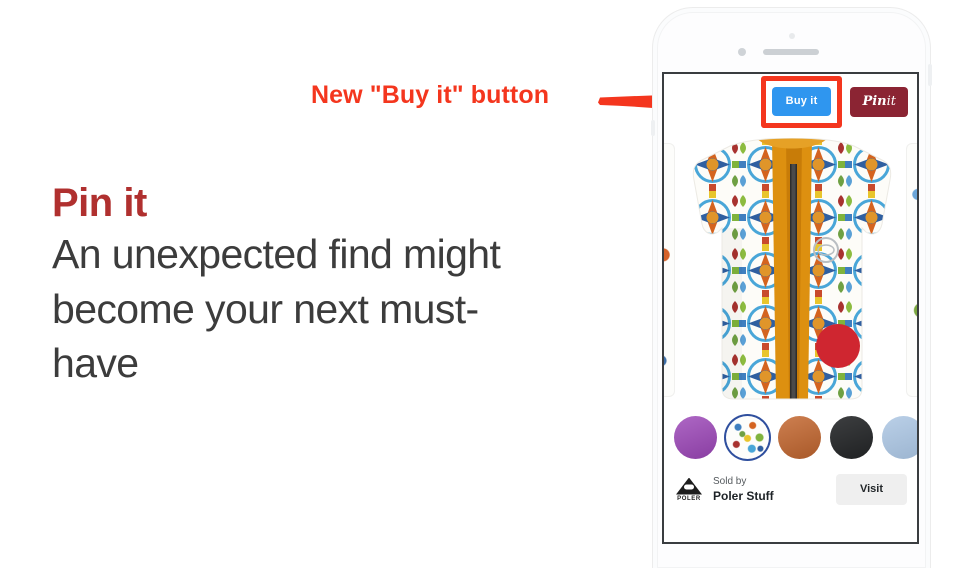 The width and height of the screenshot is (960, 568). What do you see at coordinates (792, 269) in the screenshot?
I see `product-image` at bounding box center [792, 269].